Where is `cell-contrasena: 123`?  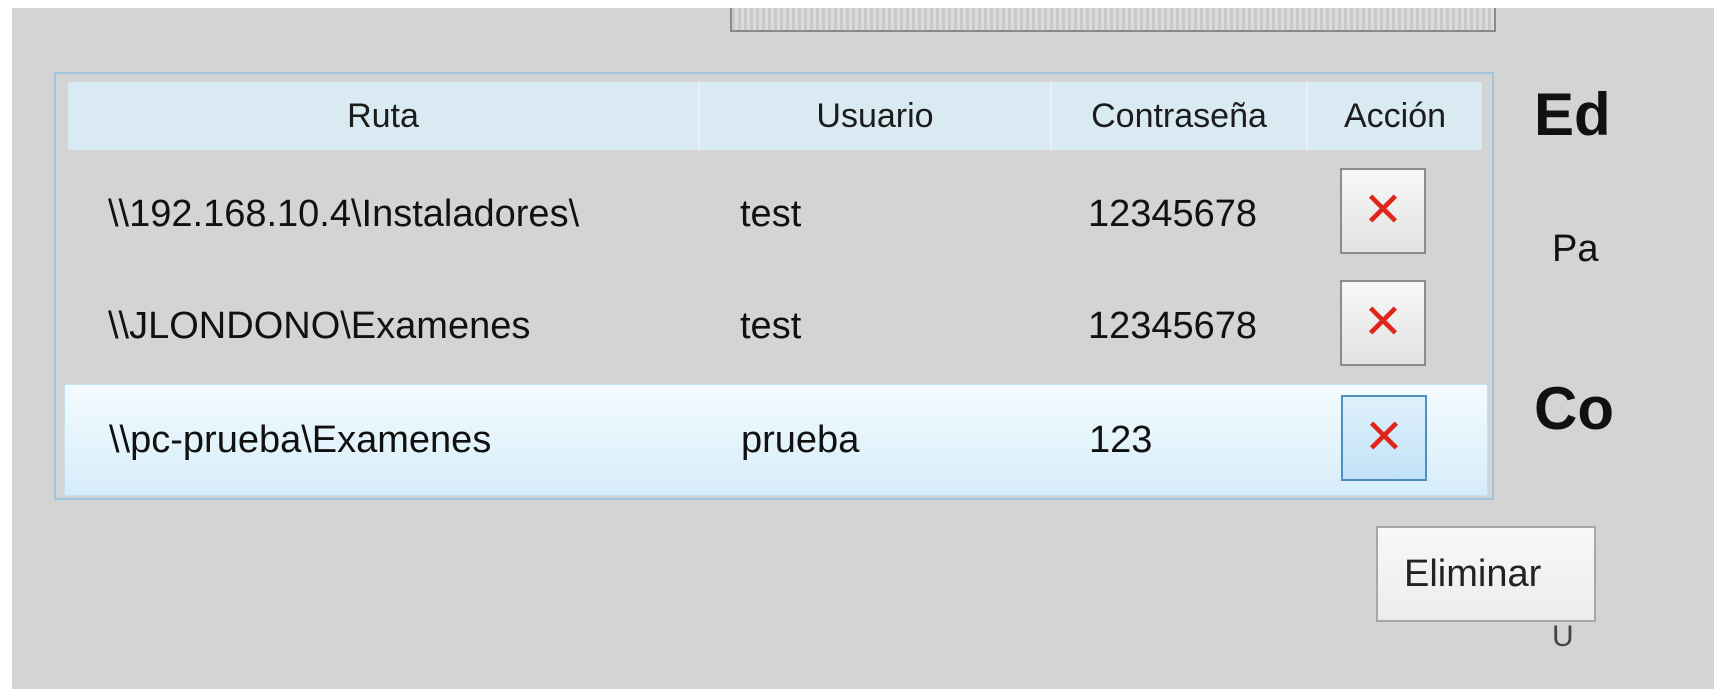
cell-contrasena: 123 is located at coordinates (1121, 439).